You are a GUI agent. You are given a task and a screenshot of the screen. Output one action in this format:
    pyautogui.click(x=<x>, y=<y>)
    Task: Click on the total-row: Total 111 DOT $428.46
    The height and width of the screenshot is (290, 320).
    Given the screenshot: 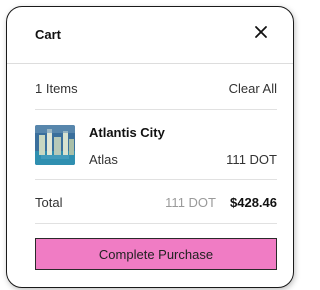 What is the action you would take?
    pyautogui.click(x=156, y=202)
    